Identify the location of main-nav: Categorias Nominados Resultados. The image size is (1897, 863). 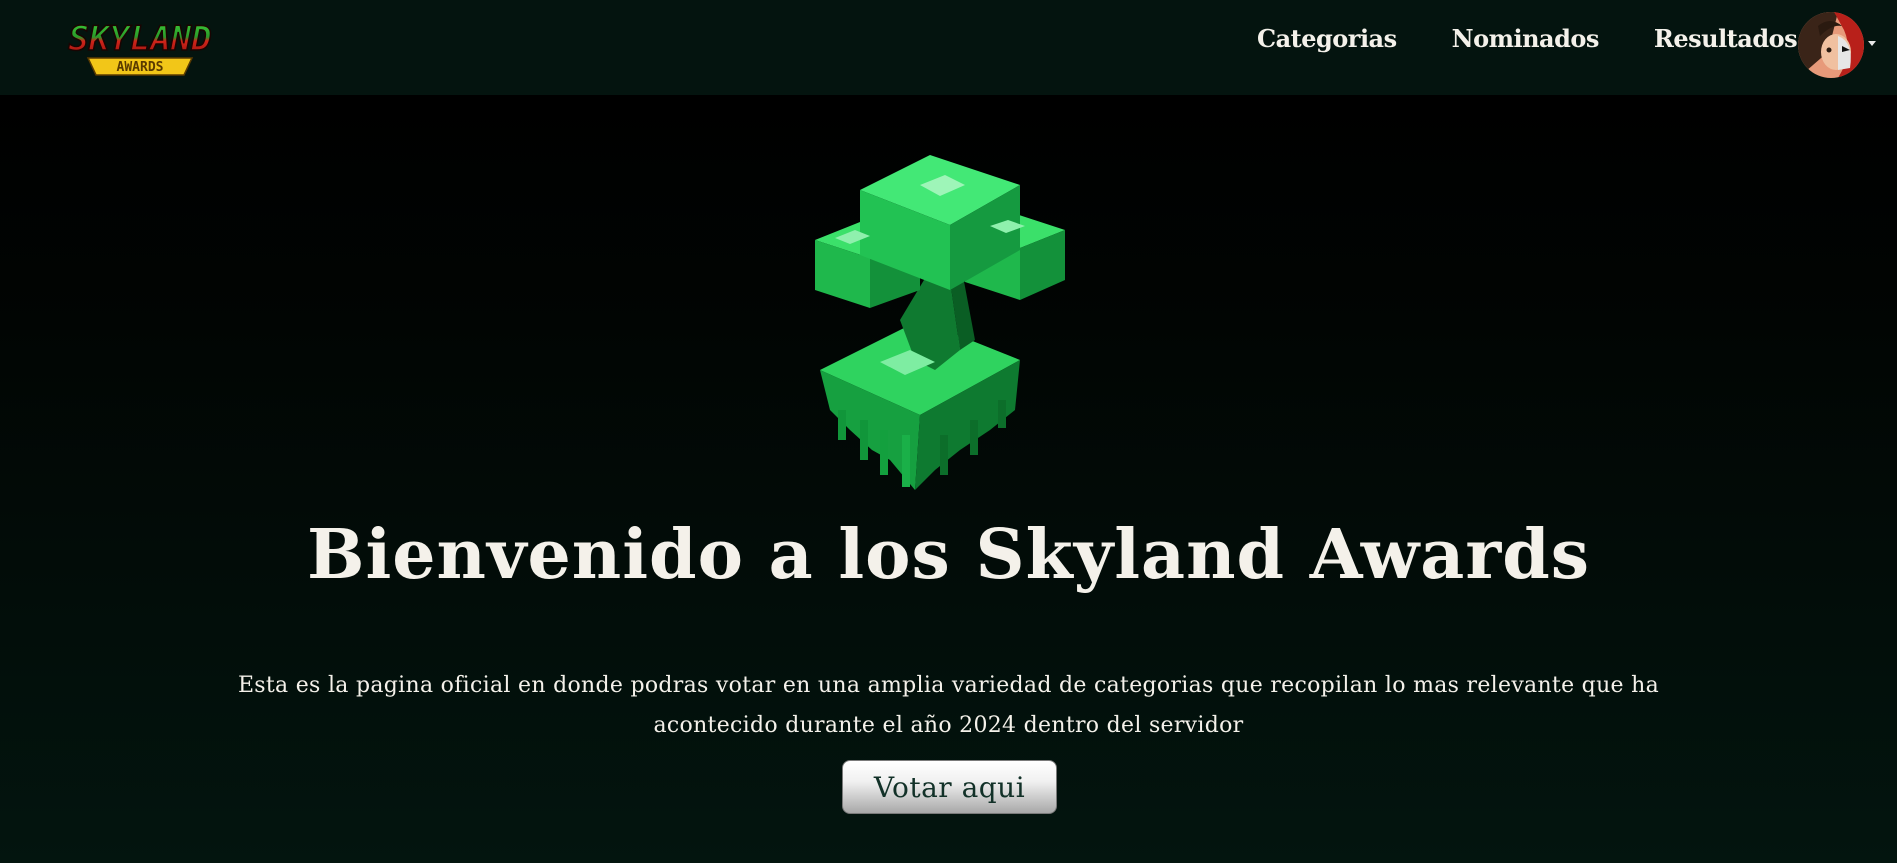
(1527, 38).